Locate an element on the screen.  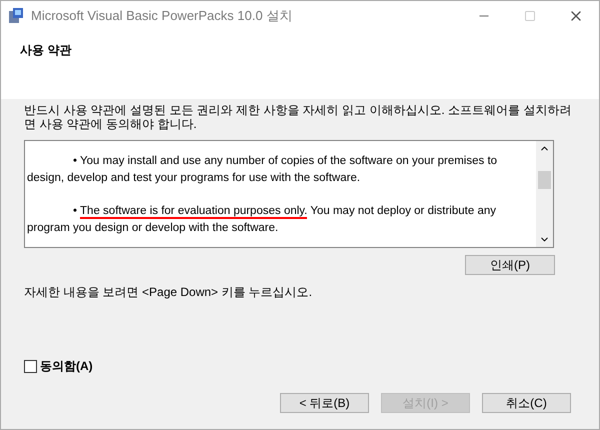
license-paragraph: • You may install and use any number of copies of the software on your premises to design, develop and test your programs for use with the software. is located at coordinates (262, 170).